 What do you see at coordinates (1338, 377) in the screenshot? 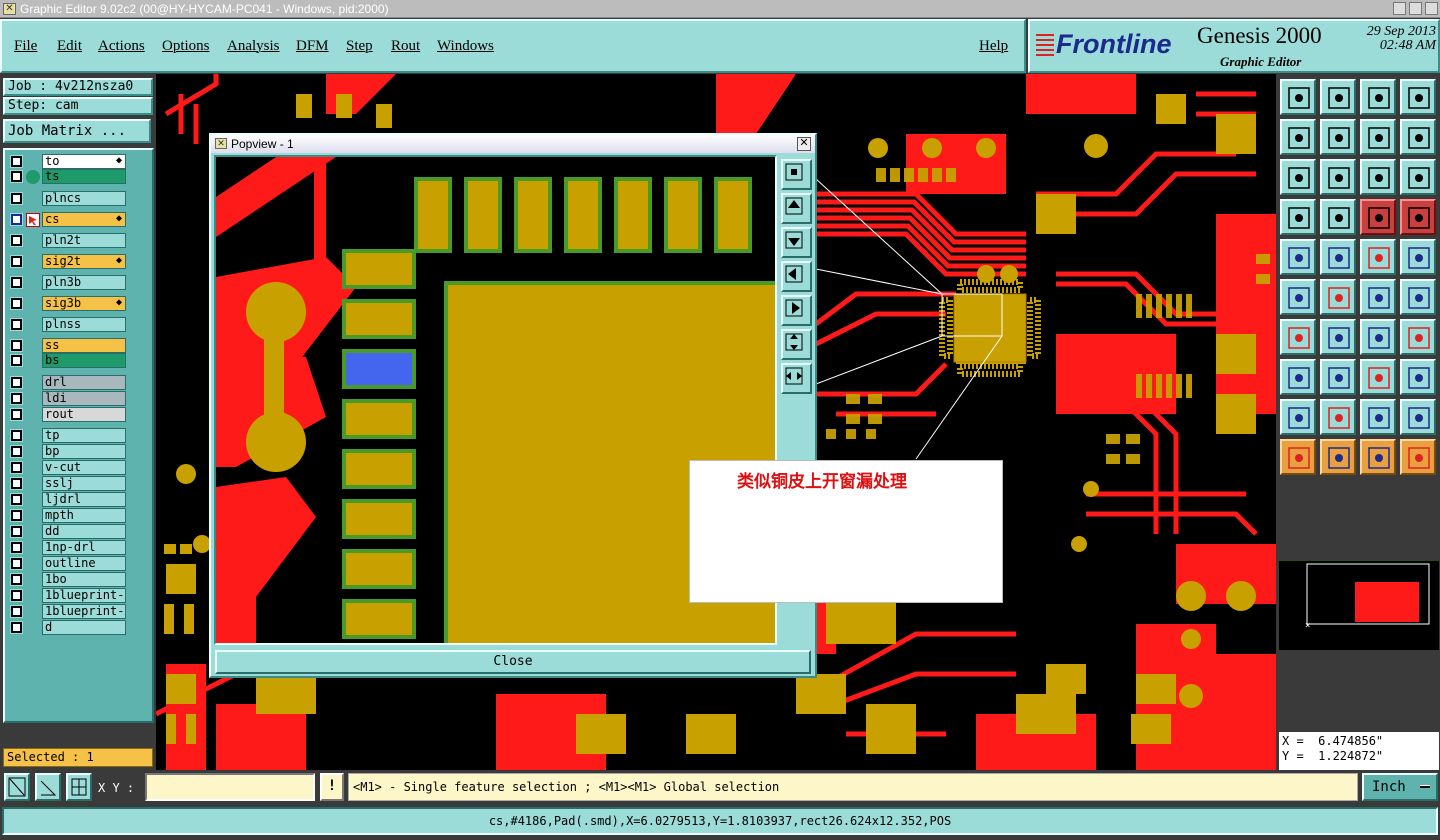
I see `line-icon` at bounding box center [1338, 377].